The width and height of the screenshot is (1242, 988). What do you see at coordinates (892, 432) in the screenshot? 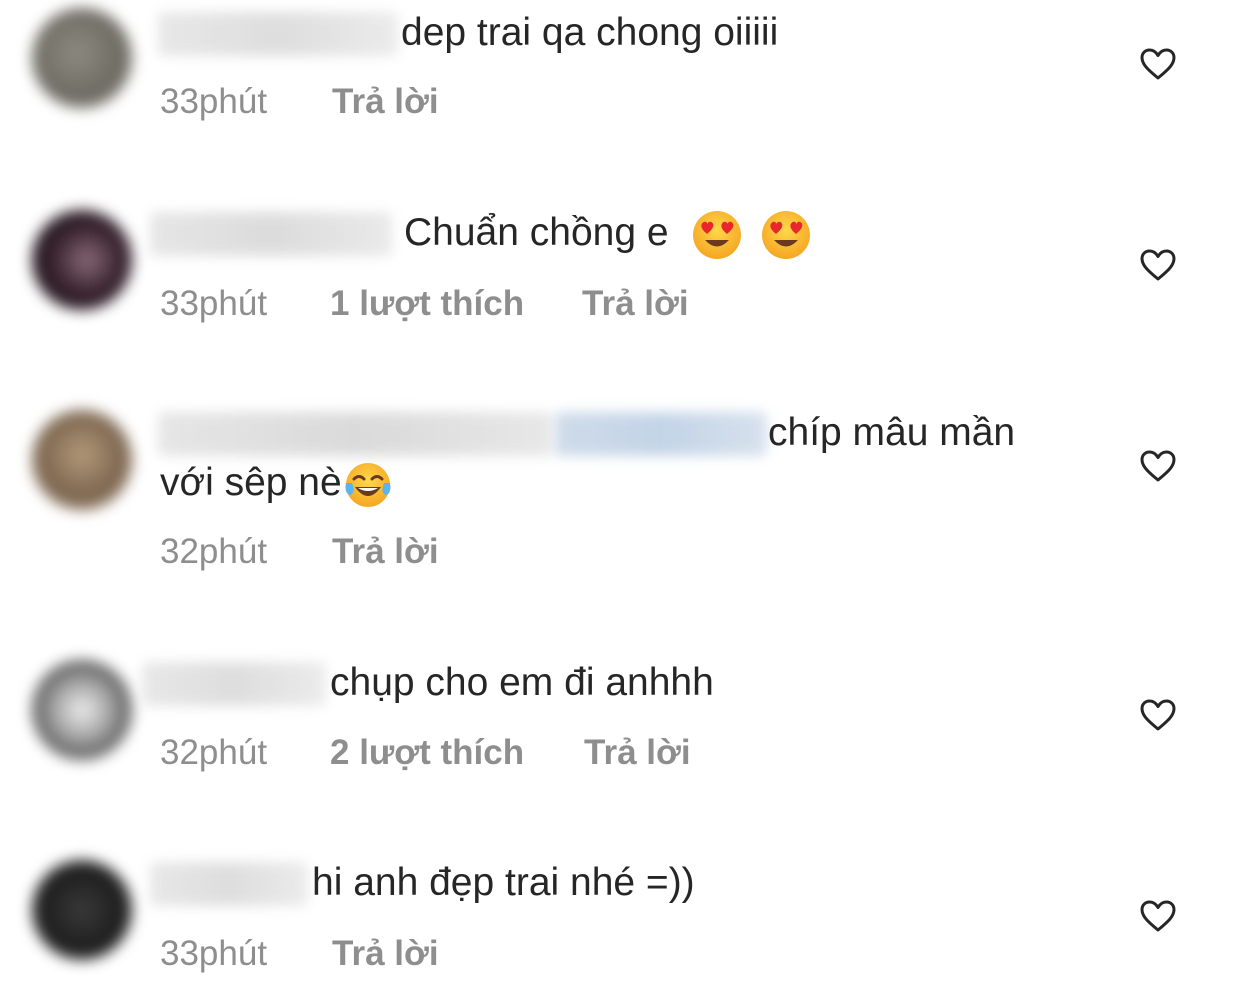
I see `comment-text: chíp mâu mần` at bounding box center [892, 432].